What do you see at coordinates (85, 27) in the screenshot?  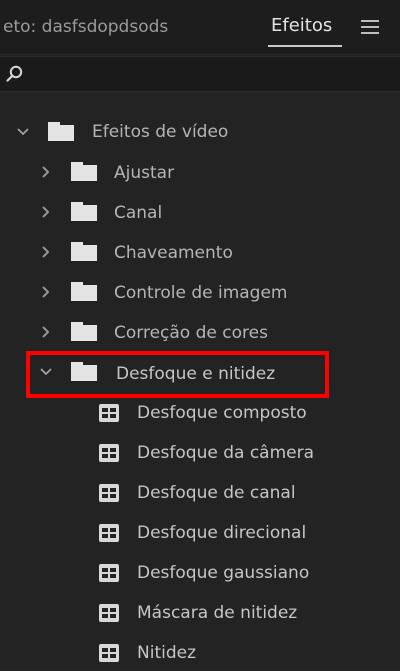 I see `tab-project: eto: dasfsdopdsods` at bounding box center [85, 27].